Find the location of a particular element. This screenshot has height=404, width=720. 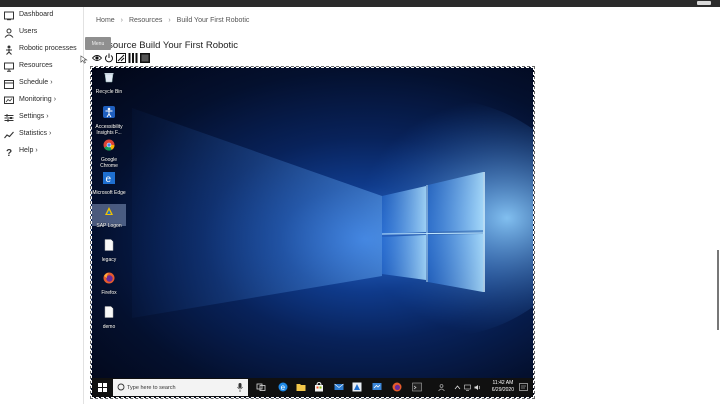

desktop-icon-sap-logon: SAP Logon is located at coordinates (109, 216).